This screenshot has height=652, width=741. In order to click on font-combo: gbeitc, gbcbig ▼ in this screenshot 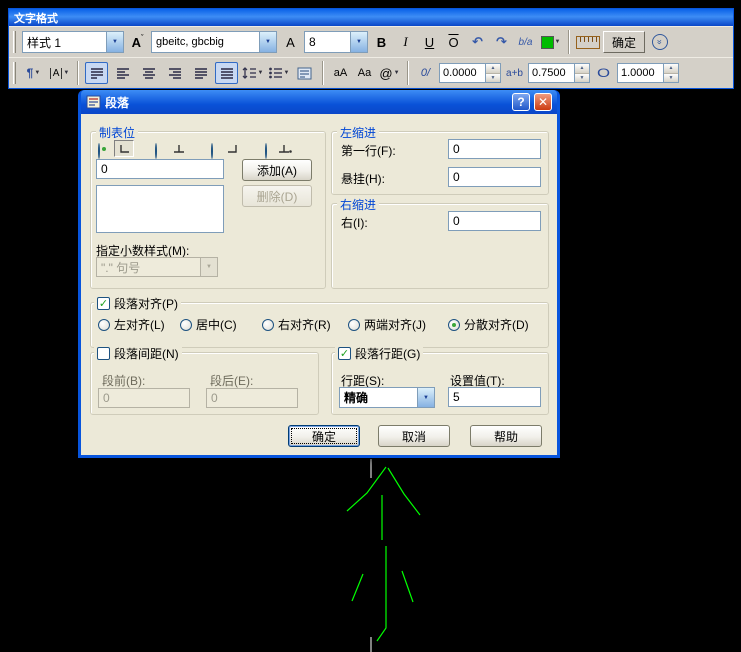, I will do `click(214, 42)`.